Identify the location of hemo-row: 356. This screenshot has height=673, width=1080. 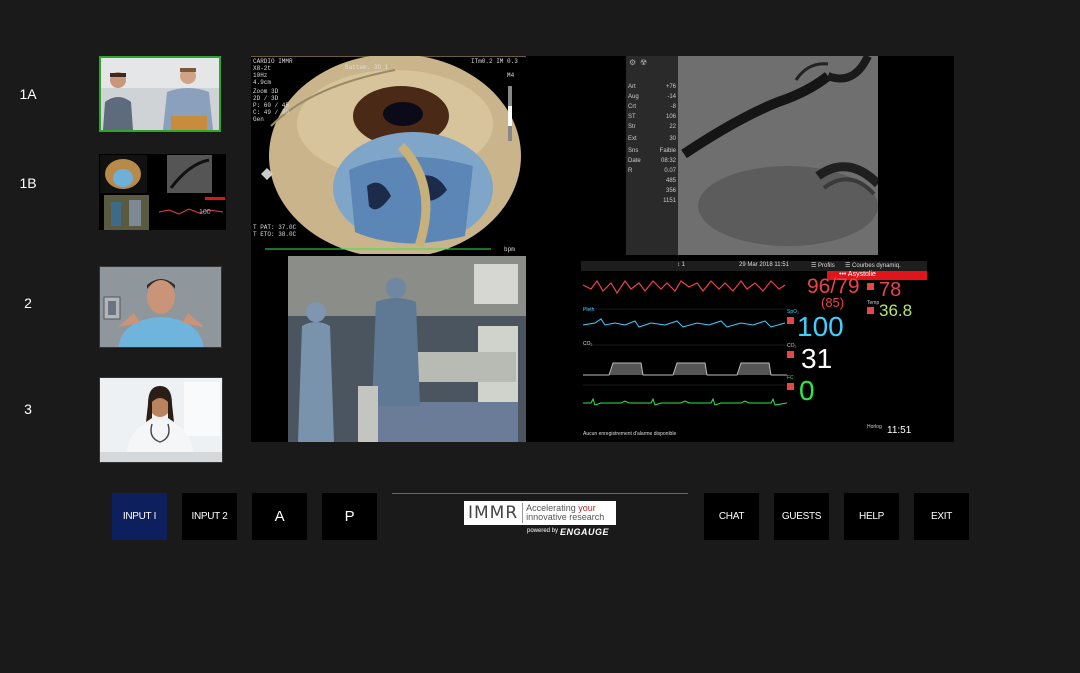
(652, 191).